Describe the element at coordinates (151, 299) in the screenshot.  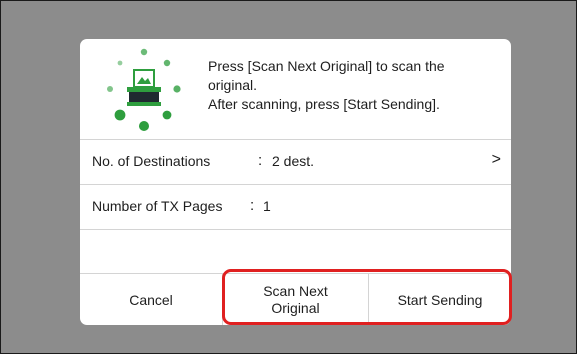
I see `cancel-button: Cancel` at that location.